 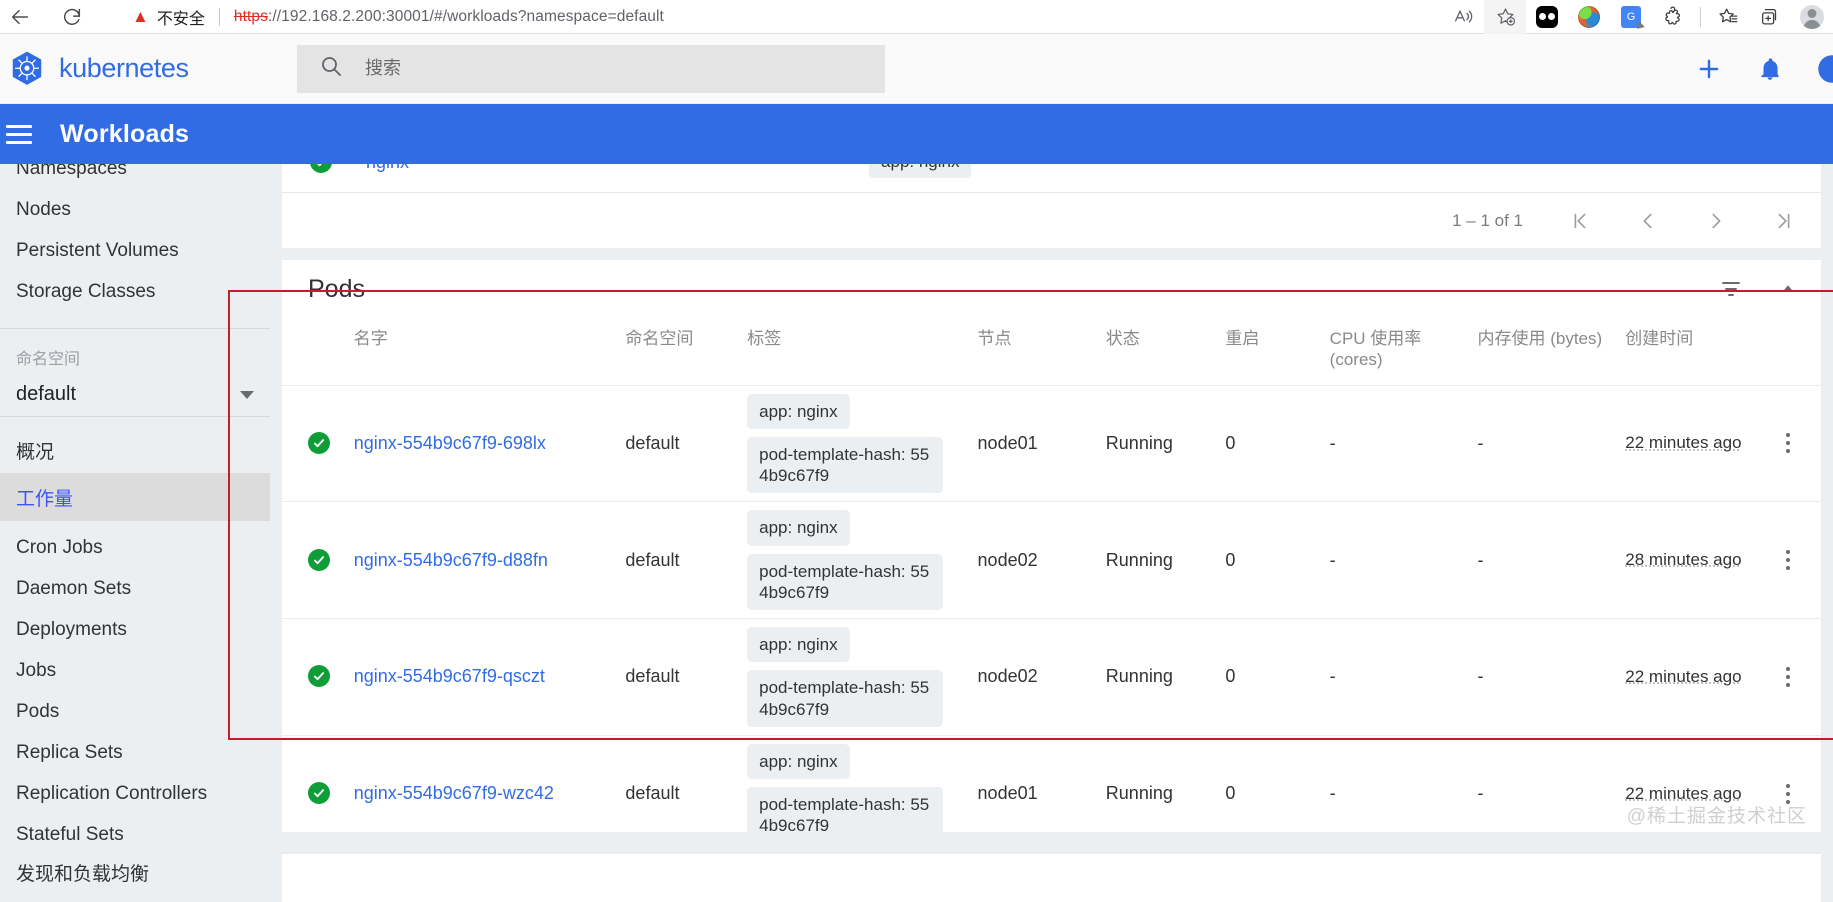 What do you see at coordinates (168, 17) in the screenshot?
I see `security-indicator: ▲ 不安全` at bounding box center [168, 17].